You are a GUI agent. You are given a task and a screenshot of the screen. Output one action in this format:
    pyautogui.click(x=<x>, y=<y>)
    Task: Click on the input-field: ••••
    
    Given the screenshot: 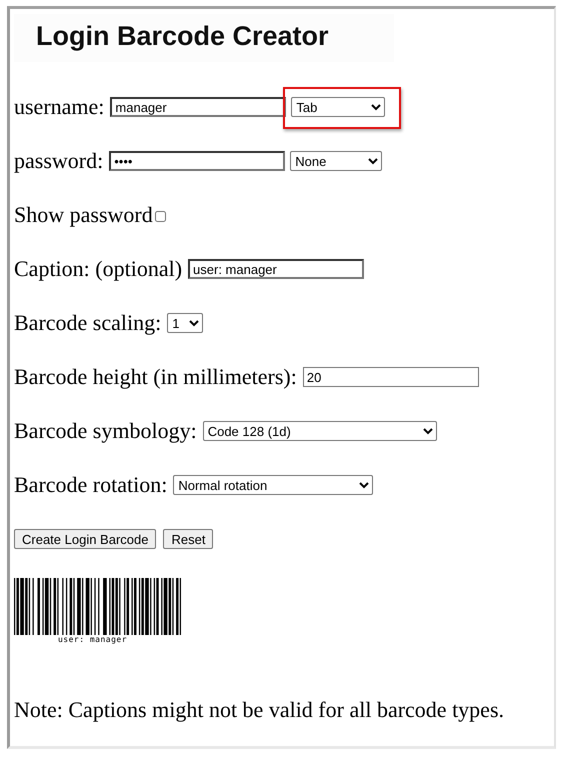 What is the action you would take?
    pyautogui.click(x=197, y=161)
    